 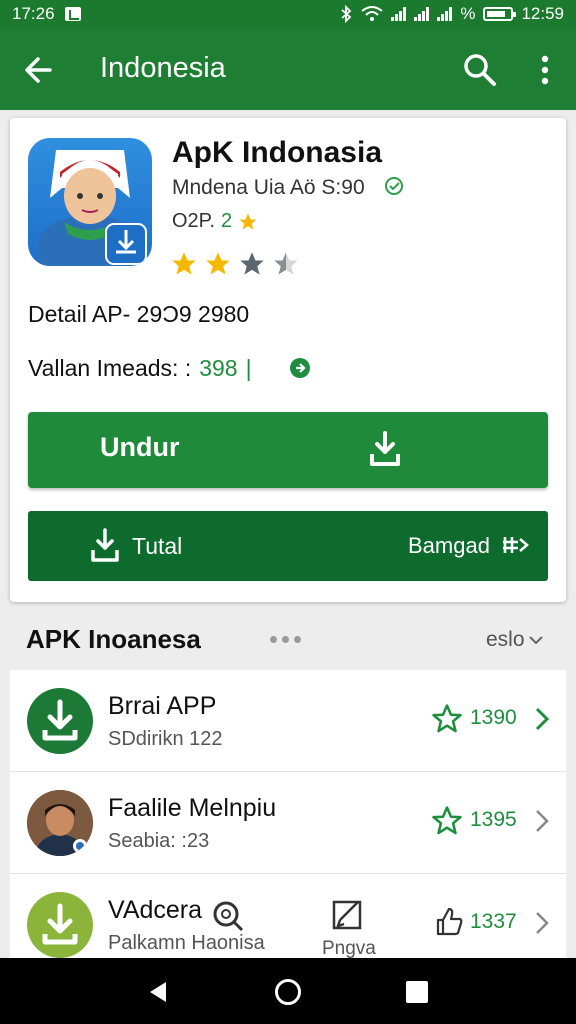 I want to click on downloads-info: Vallan Imeads: : 398 |, so click(x=140, y=368).